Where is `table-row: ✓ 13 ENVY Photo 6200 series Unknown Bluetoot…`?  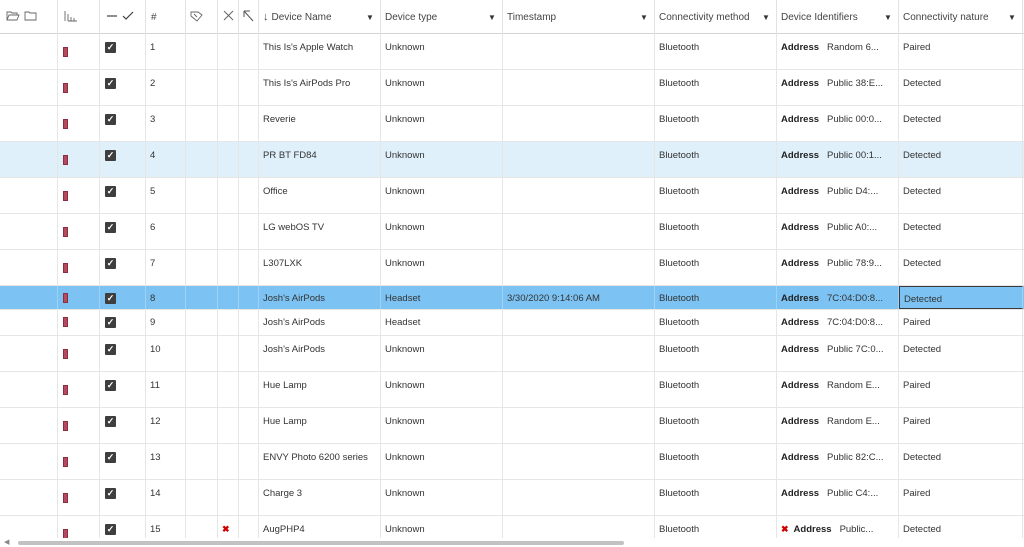
table-row: ✓ 13 ENVY Photo 6200 series Unknown Bluetoot… is located at coordinates (512, 462).